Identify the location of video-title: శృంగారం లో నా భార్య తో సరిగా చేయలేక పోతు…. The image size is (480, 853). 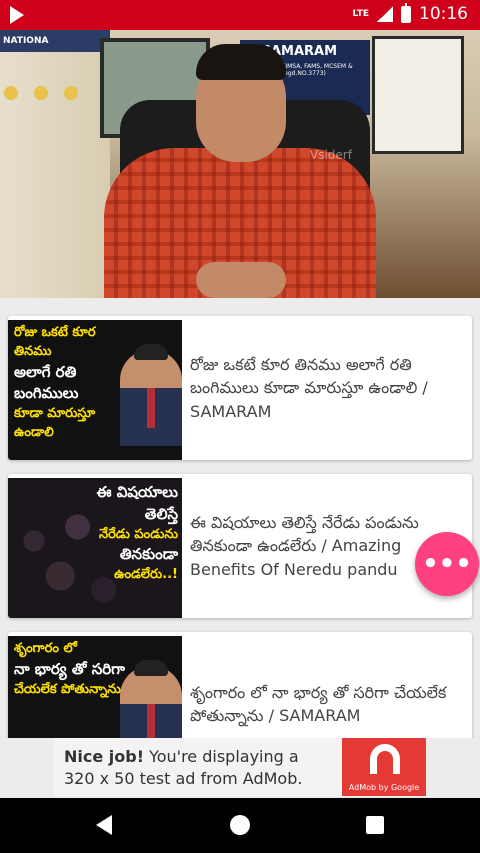
(330, 685).